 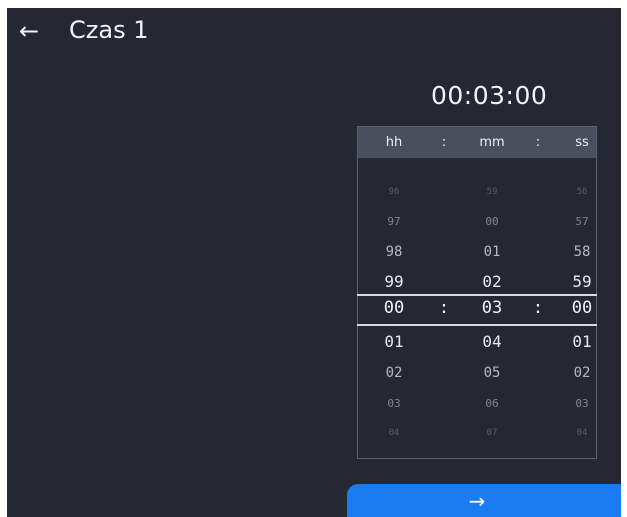 What do you see at coordinates (394, 404) in the screenshot?
I see `hours-wheel-item: 03` at bounding box center [394, 404].